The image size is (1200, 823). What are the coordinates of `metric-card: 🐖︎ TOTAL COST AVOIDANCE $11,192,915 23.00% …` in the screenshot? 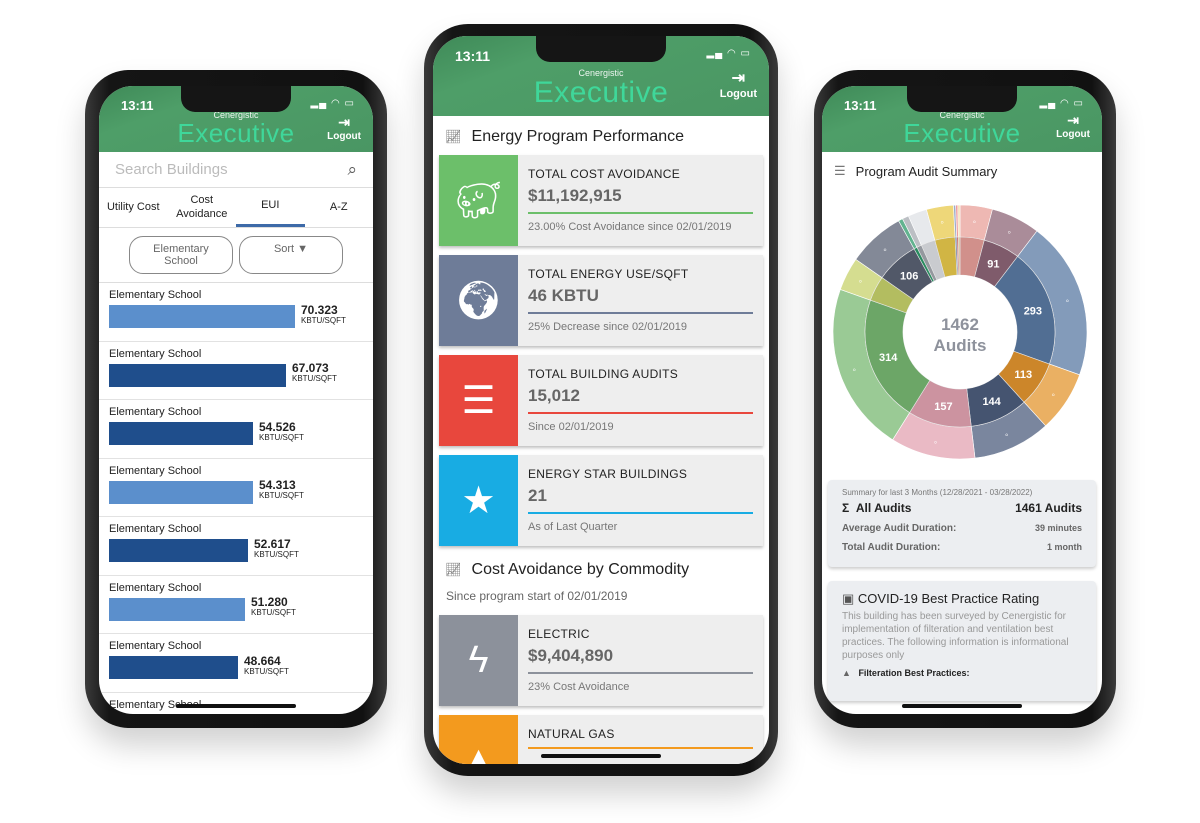 It's located at (601, 200).